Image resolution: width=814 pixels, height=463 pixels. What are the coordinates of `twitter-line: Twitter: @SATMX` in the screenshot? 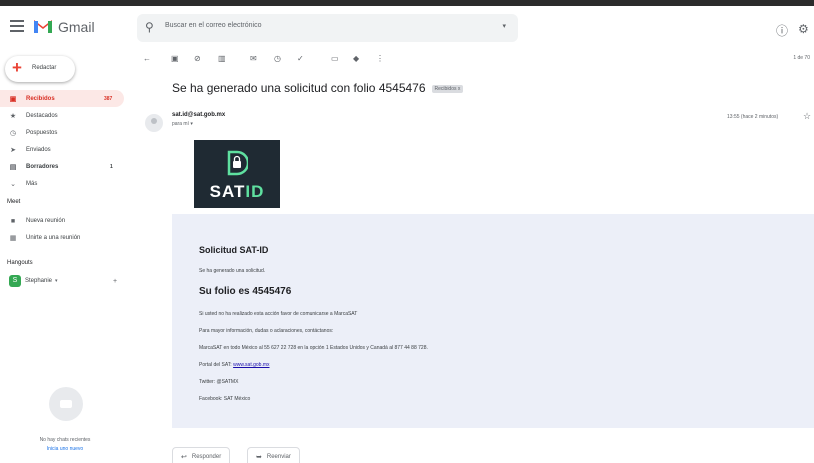 It's located at (219, 382).